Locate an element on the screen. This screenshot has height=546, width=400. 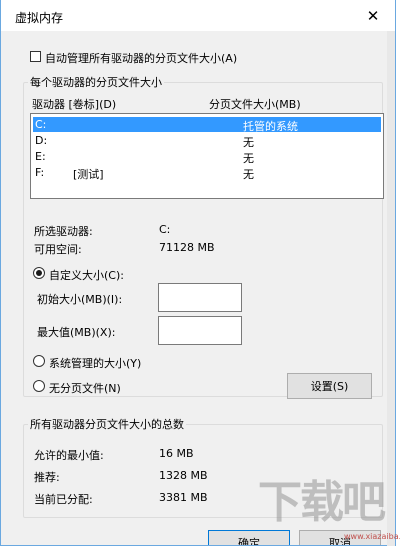
set-button-label: 设置(S) is located at coordinates (329, 386).